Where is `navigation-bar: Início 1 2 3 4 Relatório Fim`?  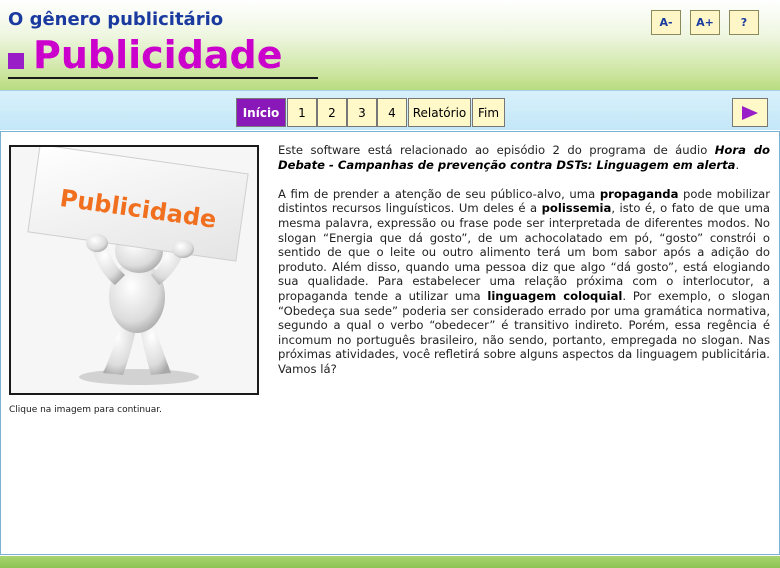 navigation-bar: Início 1 2 3 4 Relatório Fim is located at coordinates (390, 110).